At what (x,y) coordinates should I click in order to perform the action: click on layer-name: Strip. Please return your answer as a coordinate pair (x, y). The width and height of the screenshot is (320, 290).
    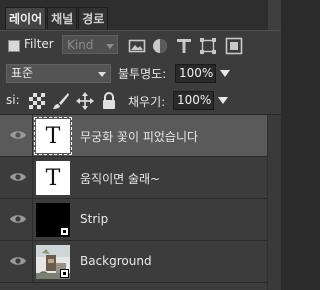
    Looking at the image, I should click on (94, 219).